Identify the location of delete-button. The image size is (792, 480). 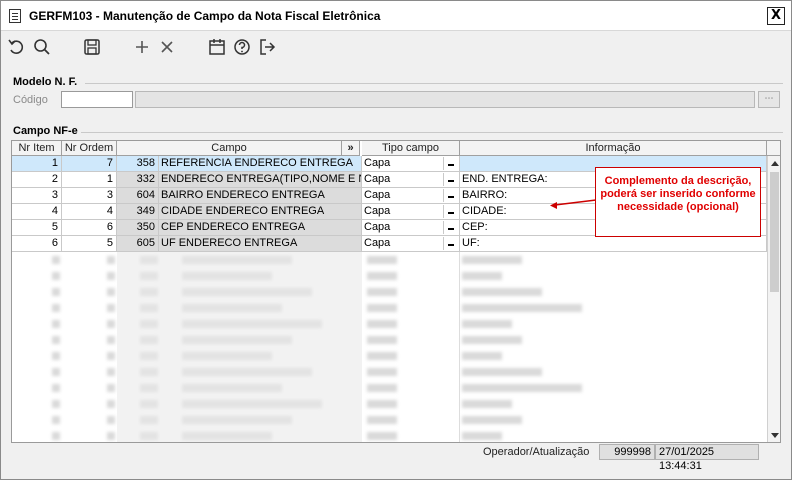
(167, 47).